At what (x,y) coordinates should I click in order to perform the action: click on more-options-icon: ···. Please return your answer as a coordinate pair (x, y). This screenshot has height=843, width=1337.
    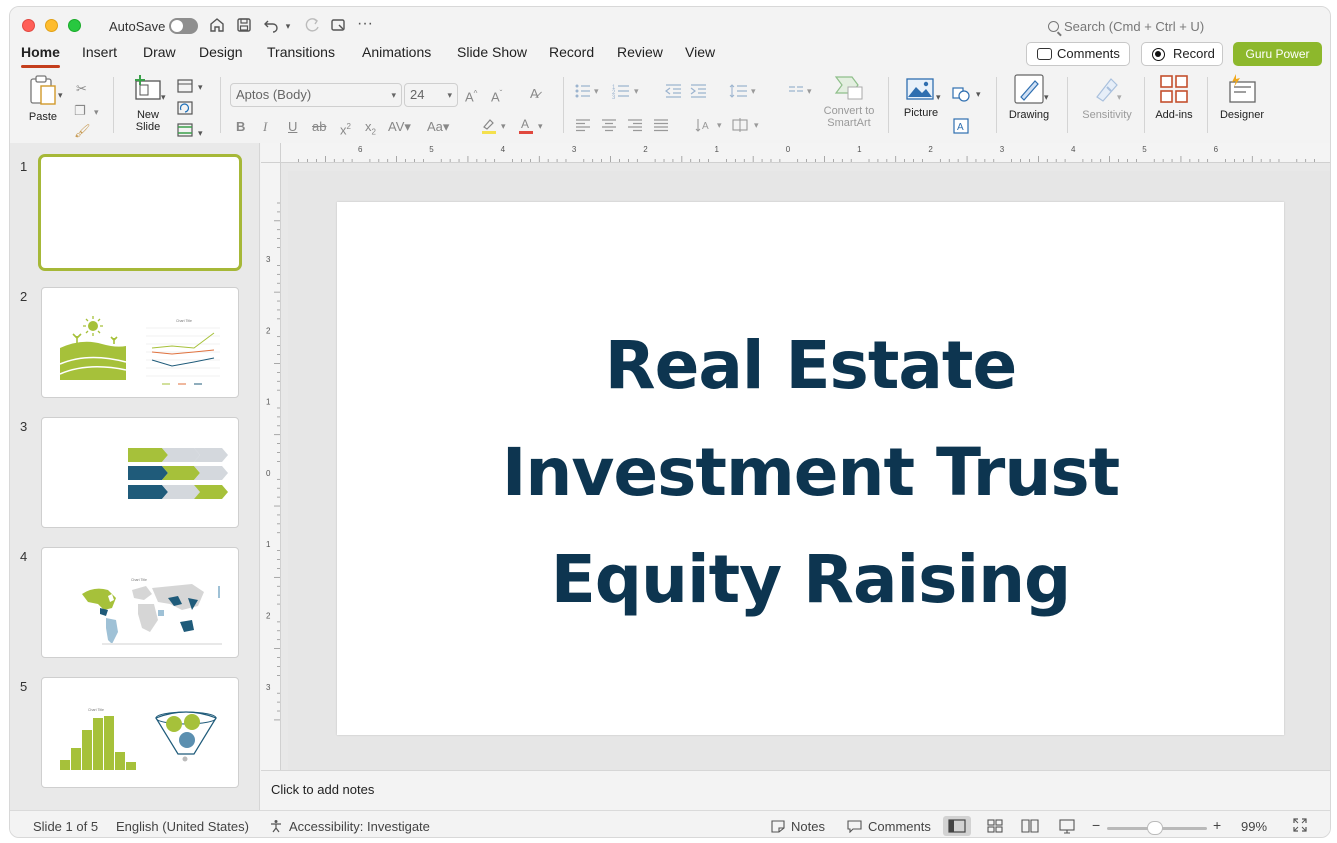
    Looking at the image, I should click on (365, 24).